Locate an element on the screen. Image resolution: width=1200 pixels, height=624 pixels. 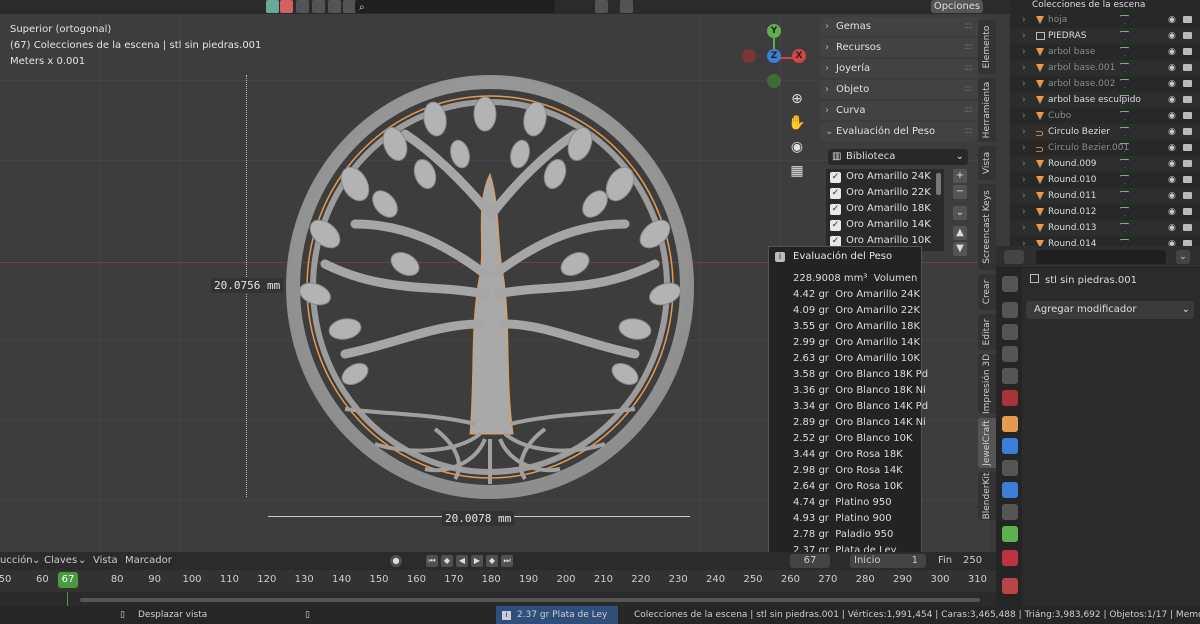
shading-rendered is located at coordinates (318, 6).